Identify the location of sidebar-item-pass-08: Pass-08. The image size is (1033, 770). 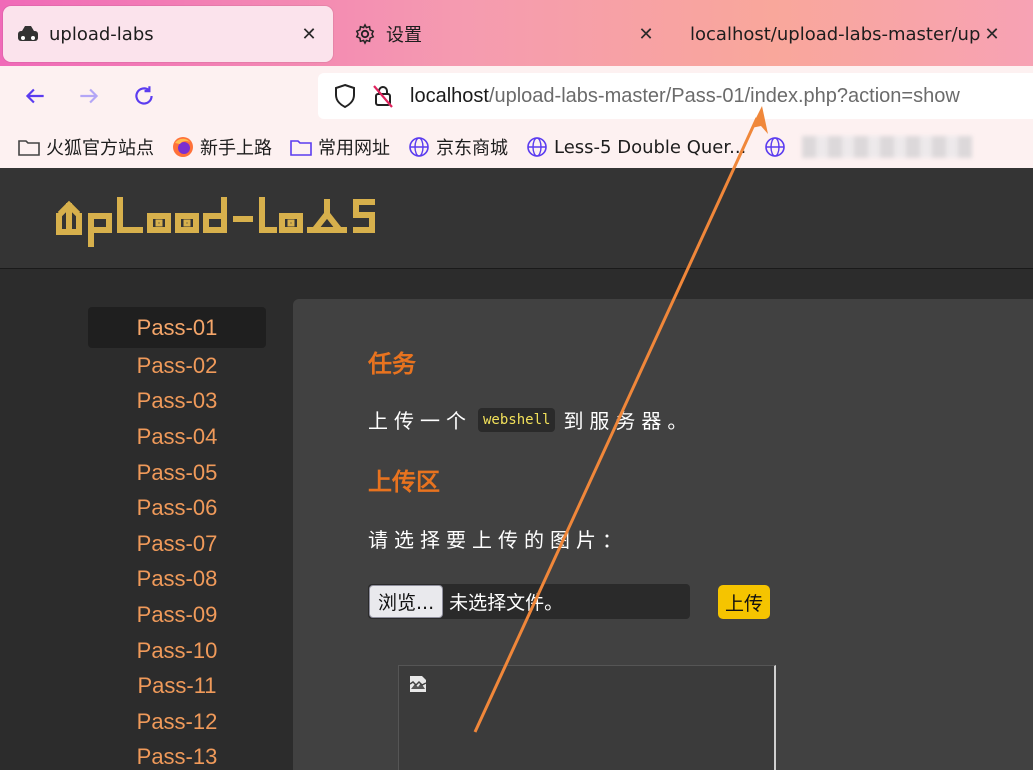
(177, 580).